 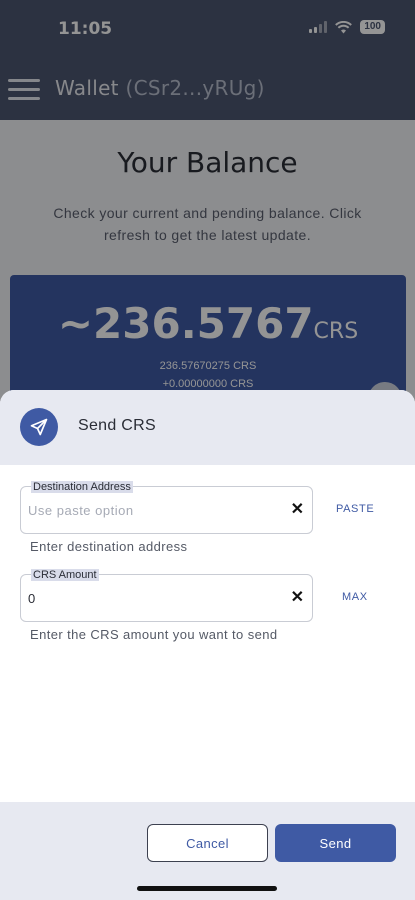 I want to click on send-icon, so click(x=39, y=427).